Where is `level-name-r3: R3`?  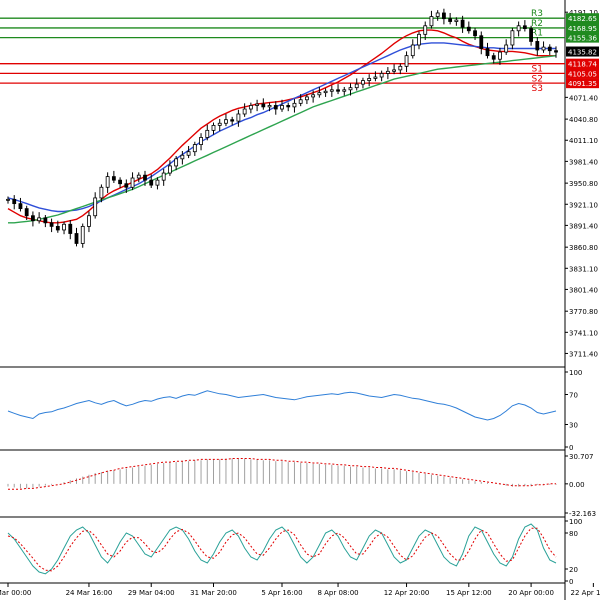 level-name-r3: R3 is located at coordinates (537, 14).